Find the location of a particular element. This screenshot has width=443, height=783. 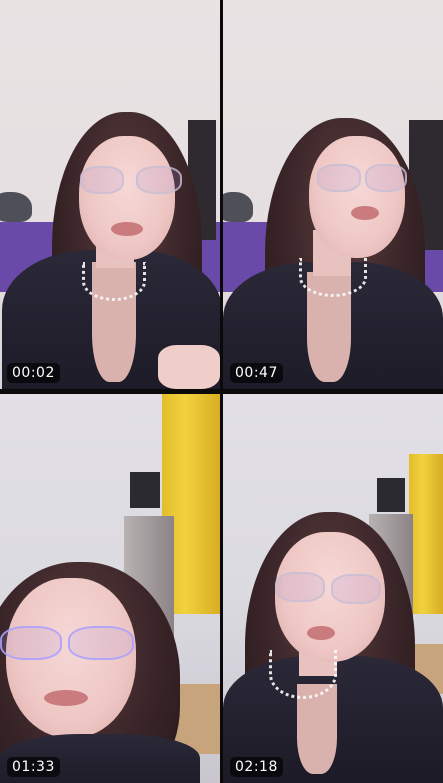

yellow-curtain is located at coordinates (426, 534).